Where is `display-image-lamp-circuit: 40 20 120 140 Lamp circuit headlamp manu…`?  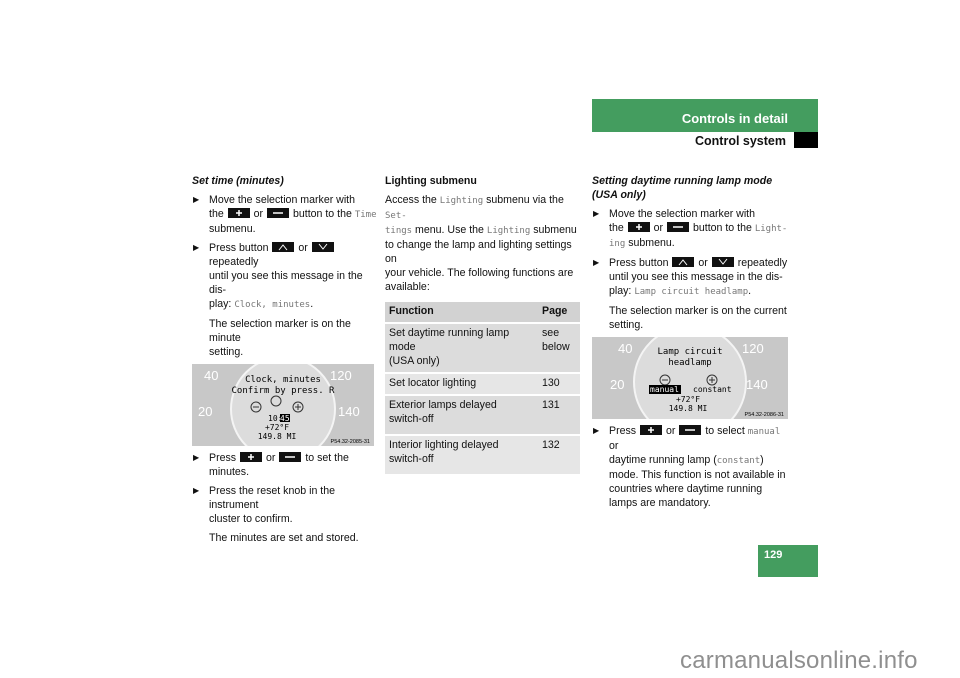 display-image-lamp-circuit: 40 20 120 140 Lamp circuit headlamp manu… is located at coordinates (690, 378).